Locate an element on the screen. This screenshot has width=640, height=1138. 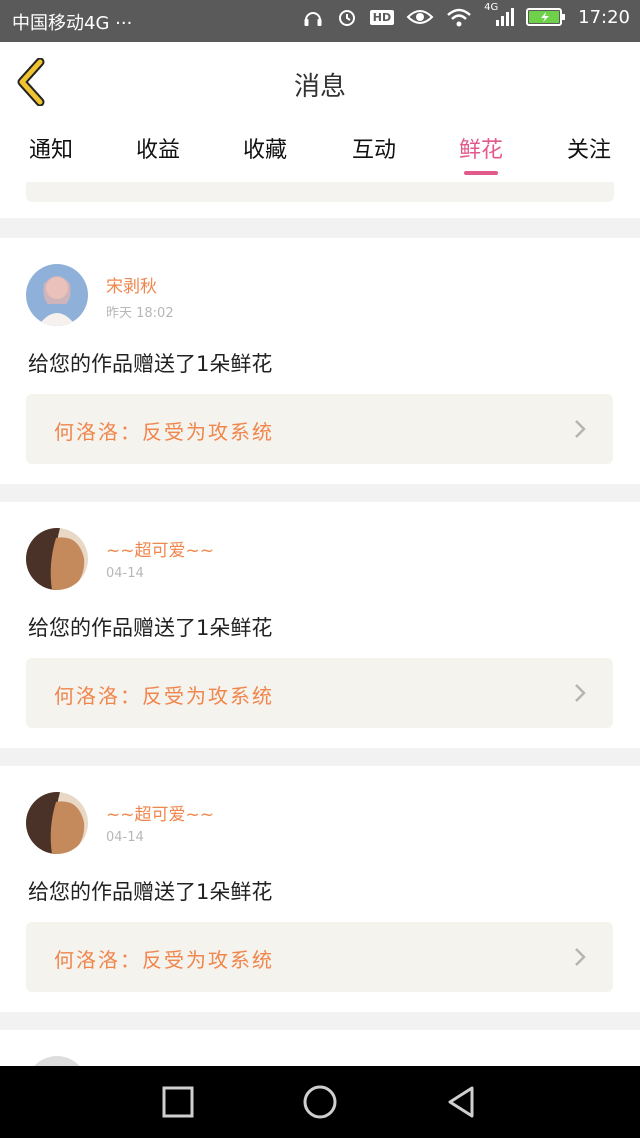
app-header: 消息 is located at coordinates (320, 82).